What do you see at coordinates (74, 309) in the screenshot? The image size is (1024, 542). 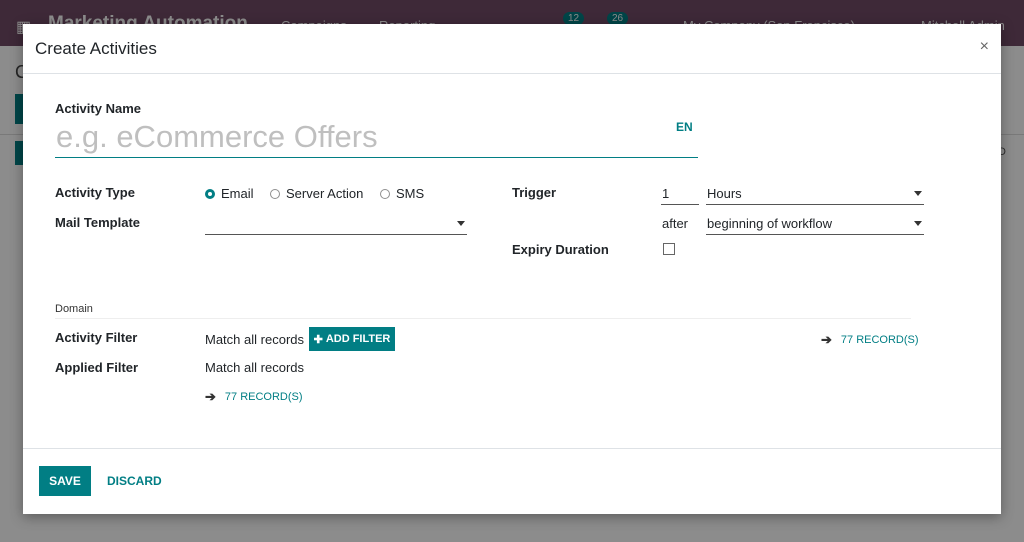 I see `domain-section-label: Domain` at bounding box center [74, 309].